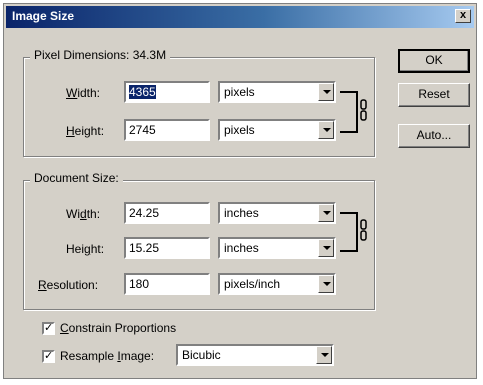 This screenshot has width=483, height=385. What do you see at coordinates (277, 213) in the screenshot?
I see `doc-width-unit-select: inches` at bounding box center [277, 213].